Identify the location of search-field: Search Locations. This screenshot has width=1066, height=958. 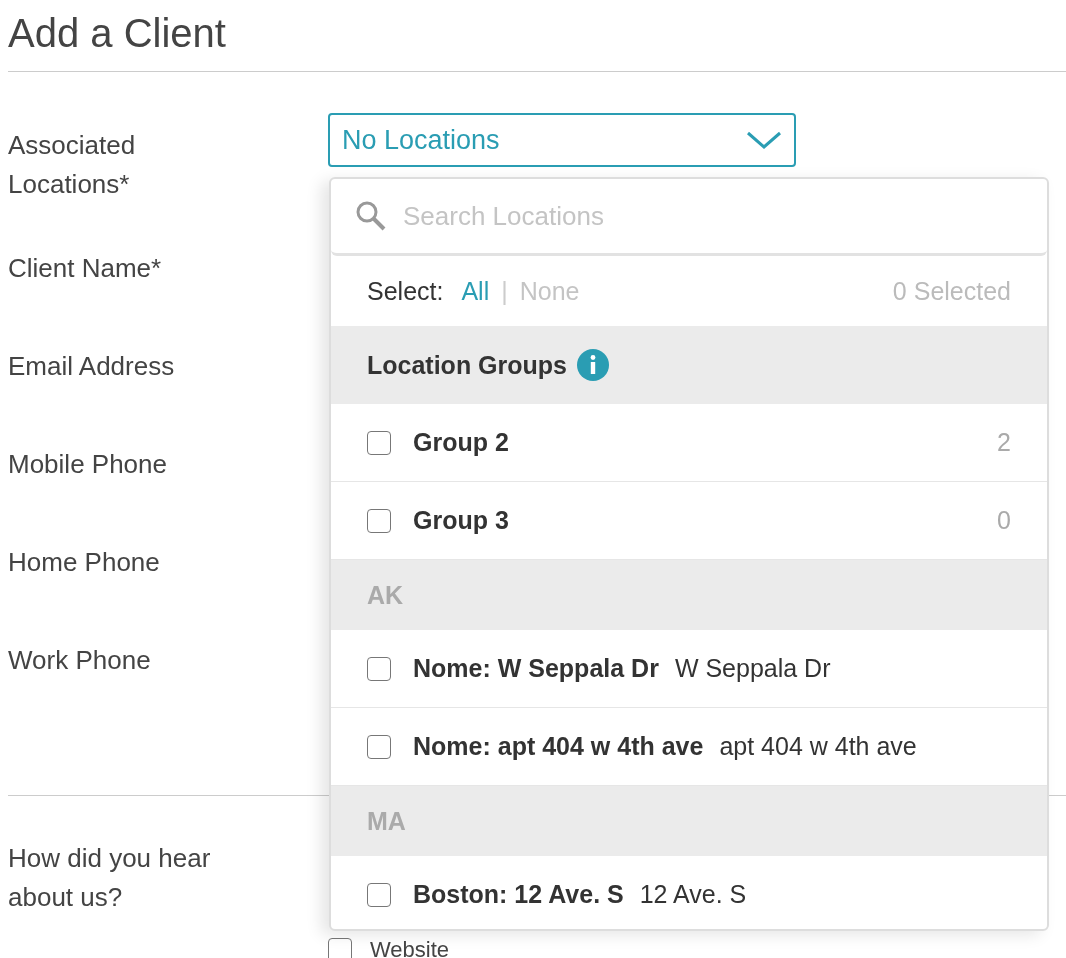
(689, 217).